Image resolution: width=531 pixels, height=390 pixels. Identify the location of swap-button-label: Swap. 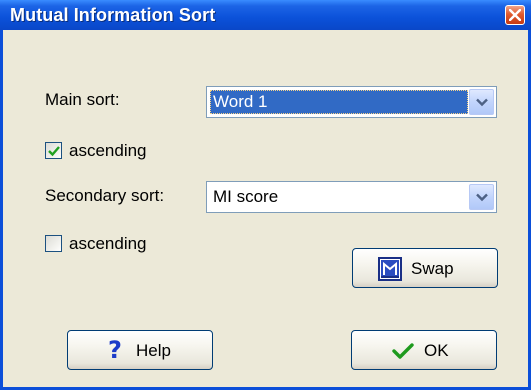
(432, 268).